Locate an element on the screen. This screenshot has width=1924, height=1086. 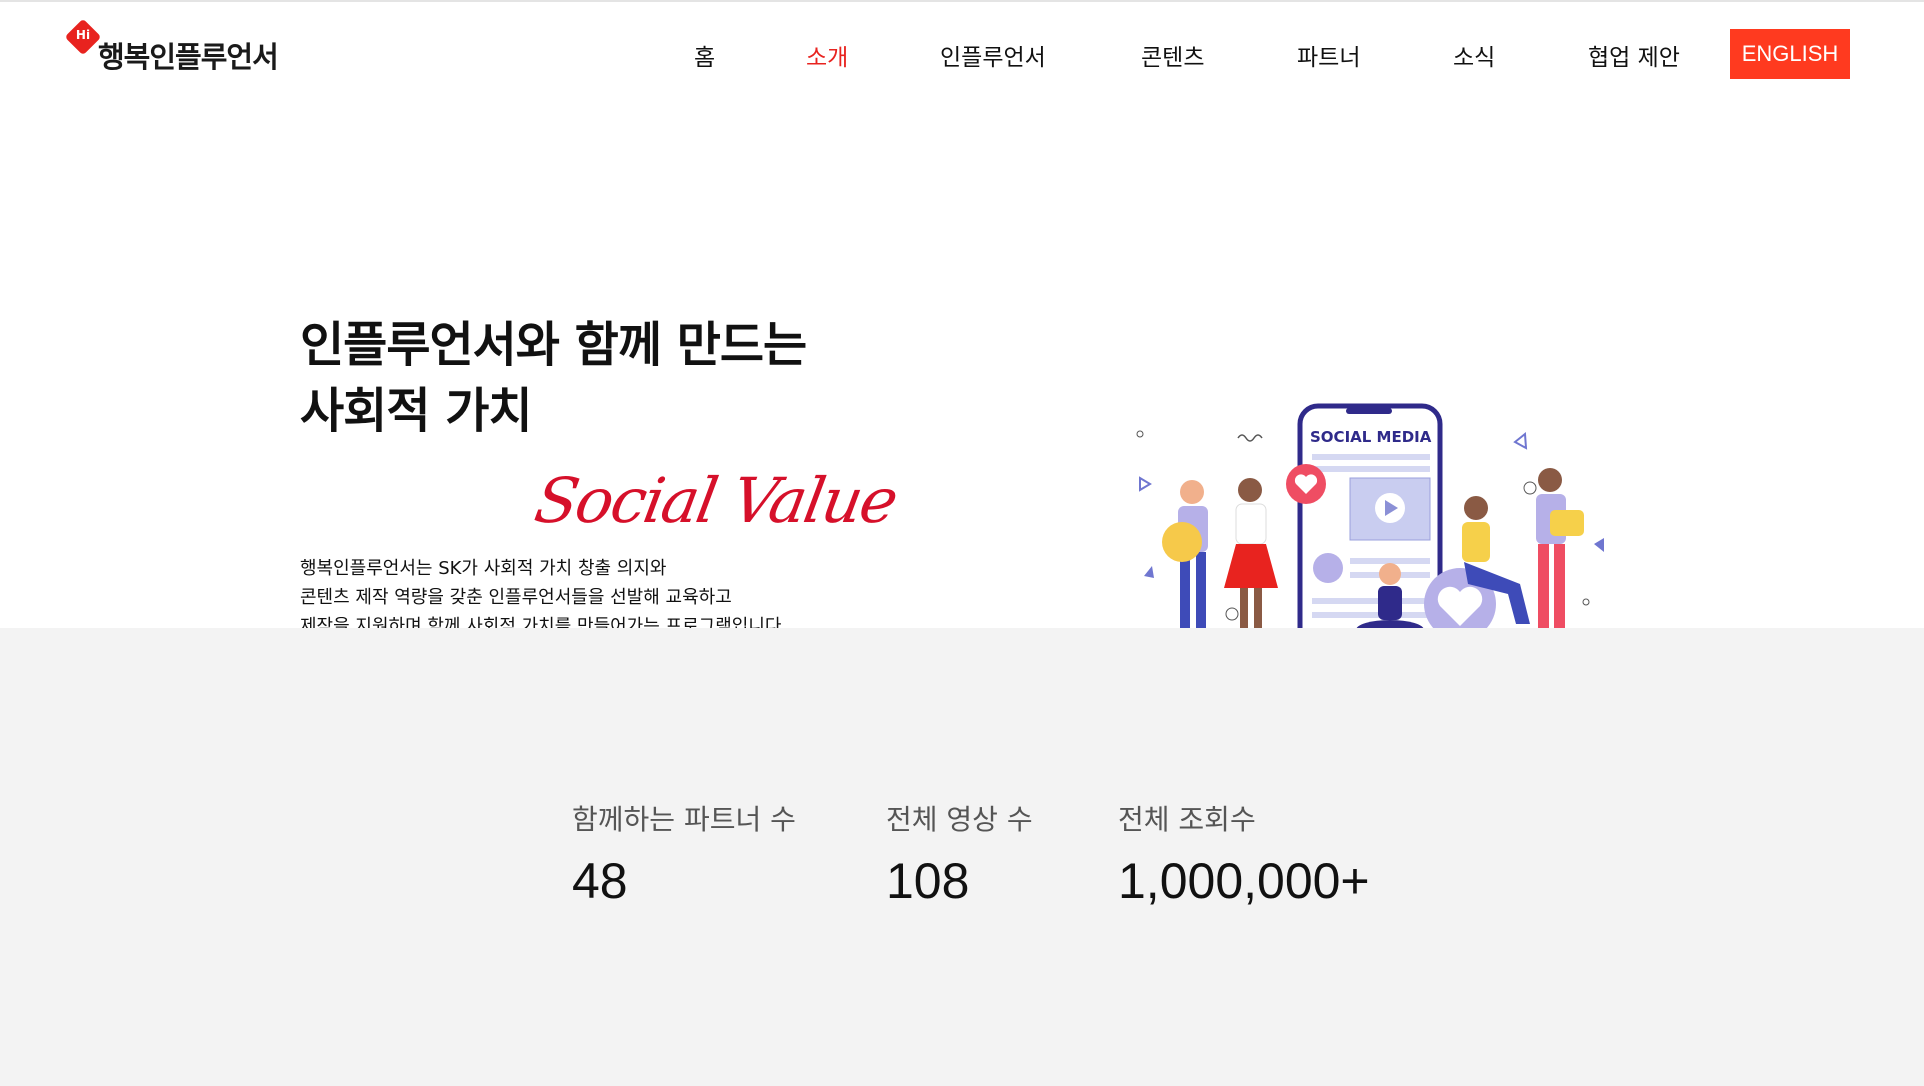
nav-item-partner: 파트너 is located at coordinates (1328, 55).